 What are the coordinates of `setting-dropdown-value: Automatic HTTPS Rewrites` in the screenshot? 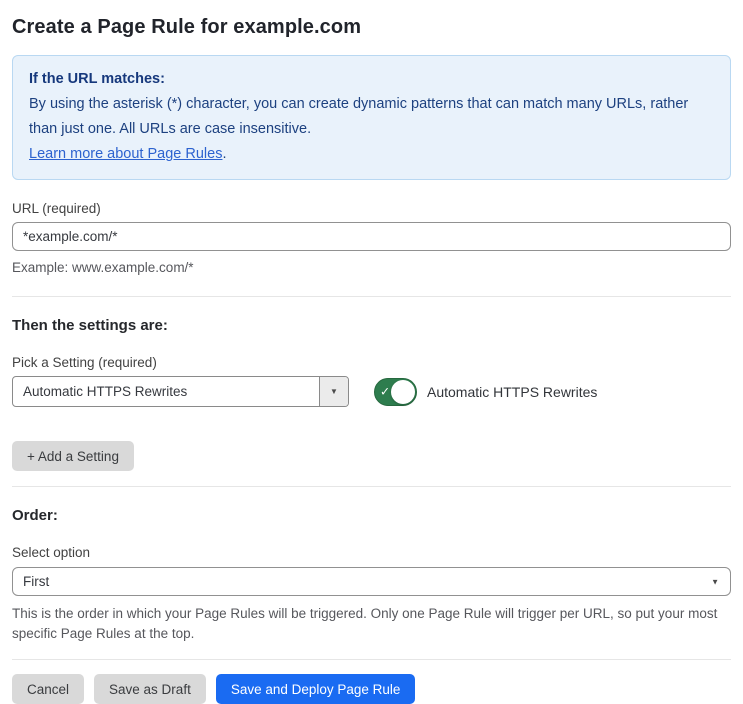 It's located at (105, 391).